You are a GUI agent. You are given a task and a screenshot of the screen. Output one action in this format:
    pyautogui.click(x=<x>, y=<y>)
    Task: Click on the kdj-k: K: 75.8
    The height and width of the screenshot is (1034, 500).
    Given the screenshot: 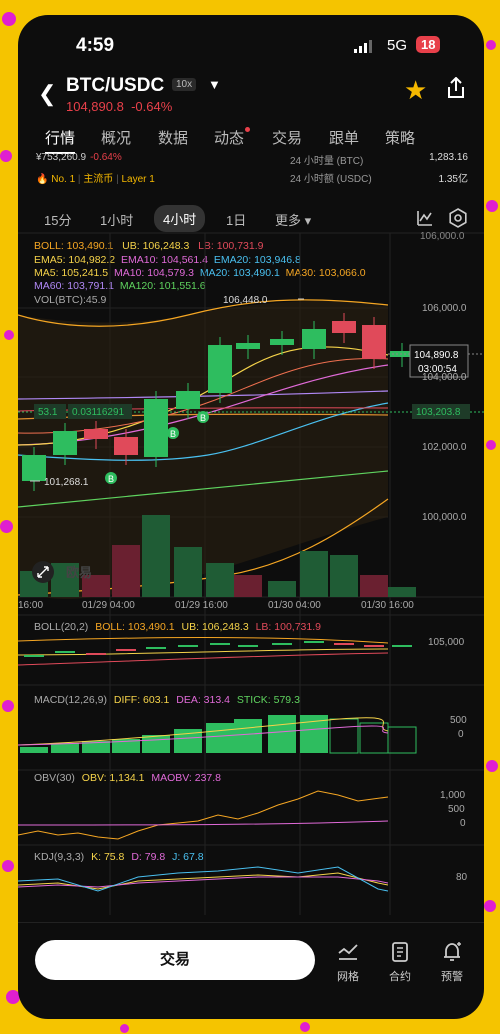 What is the action you would take?
    pyautogui.click(x=107, y=857)
    